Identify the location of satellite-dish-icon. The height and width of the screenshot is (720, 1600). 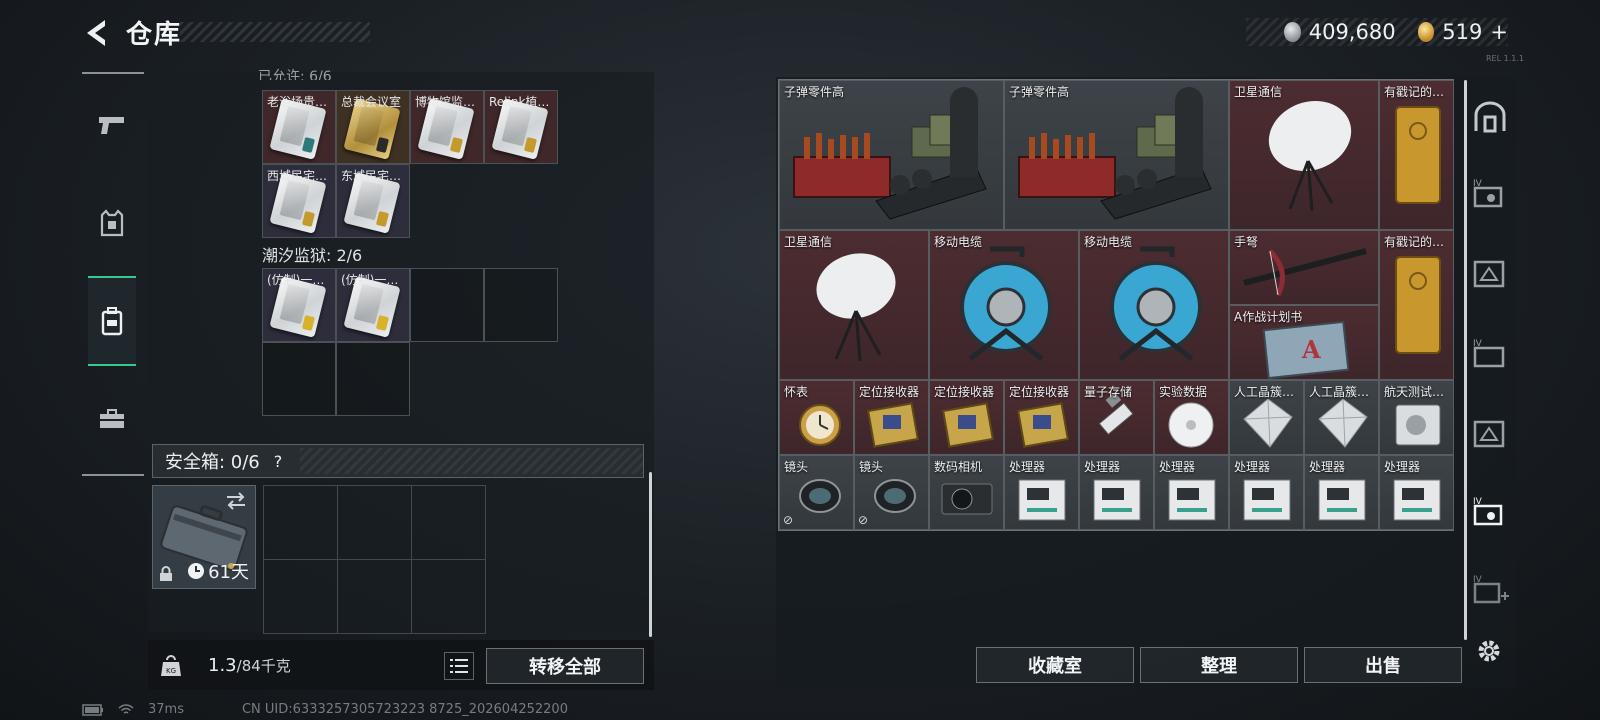
(856, 307).